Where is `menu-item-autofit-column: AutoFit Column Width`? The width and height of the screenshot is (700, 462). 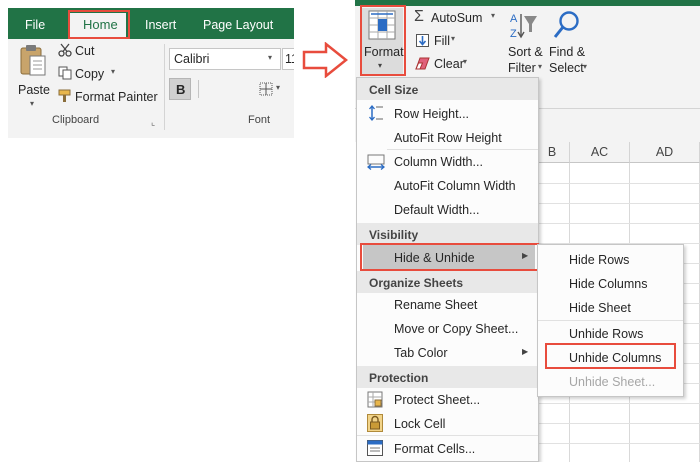
menu-item-autofit-column: AutoFit Column Width is located at coordinates (447, 185).